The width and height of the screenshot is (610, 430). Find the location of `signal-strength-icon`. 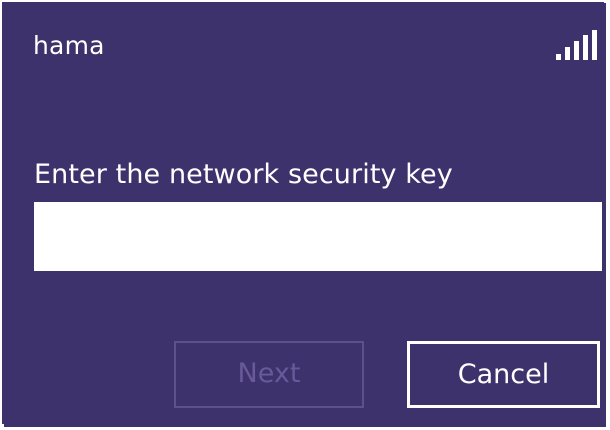

signal-strength-icon is located at coordinates (576, 45).